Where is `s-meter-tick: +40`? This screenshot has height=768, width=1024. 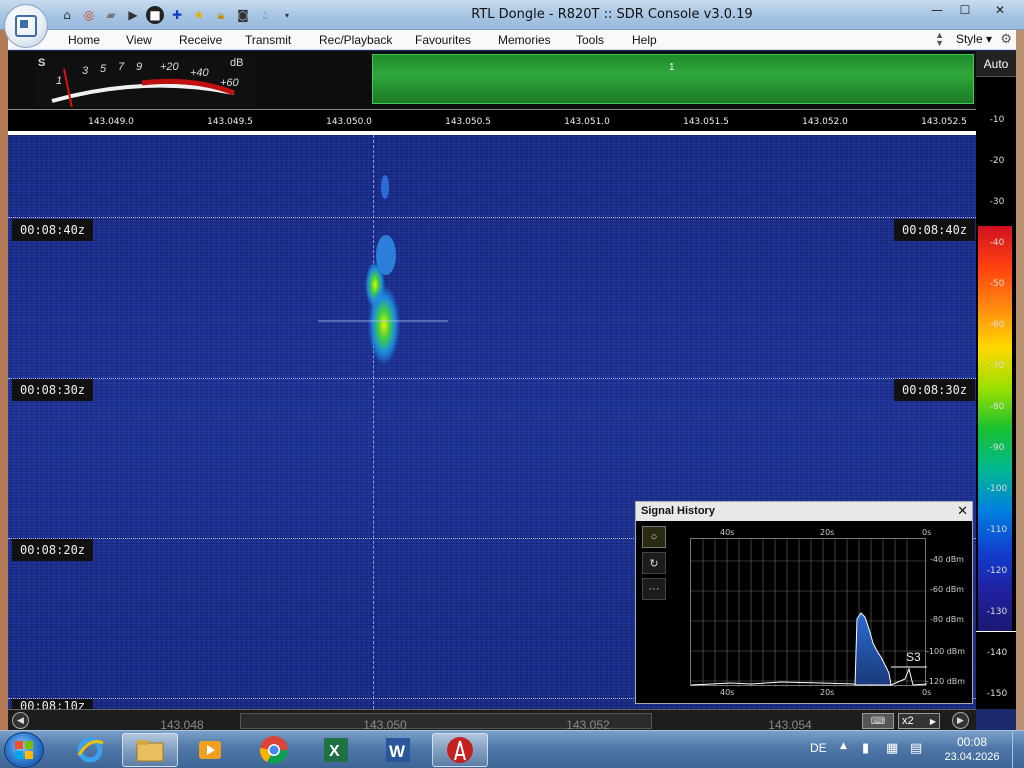
s-meter-tick: +40 is located at coordinates (199, 73).